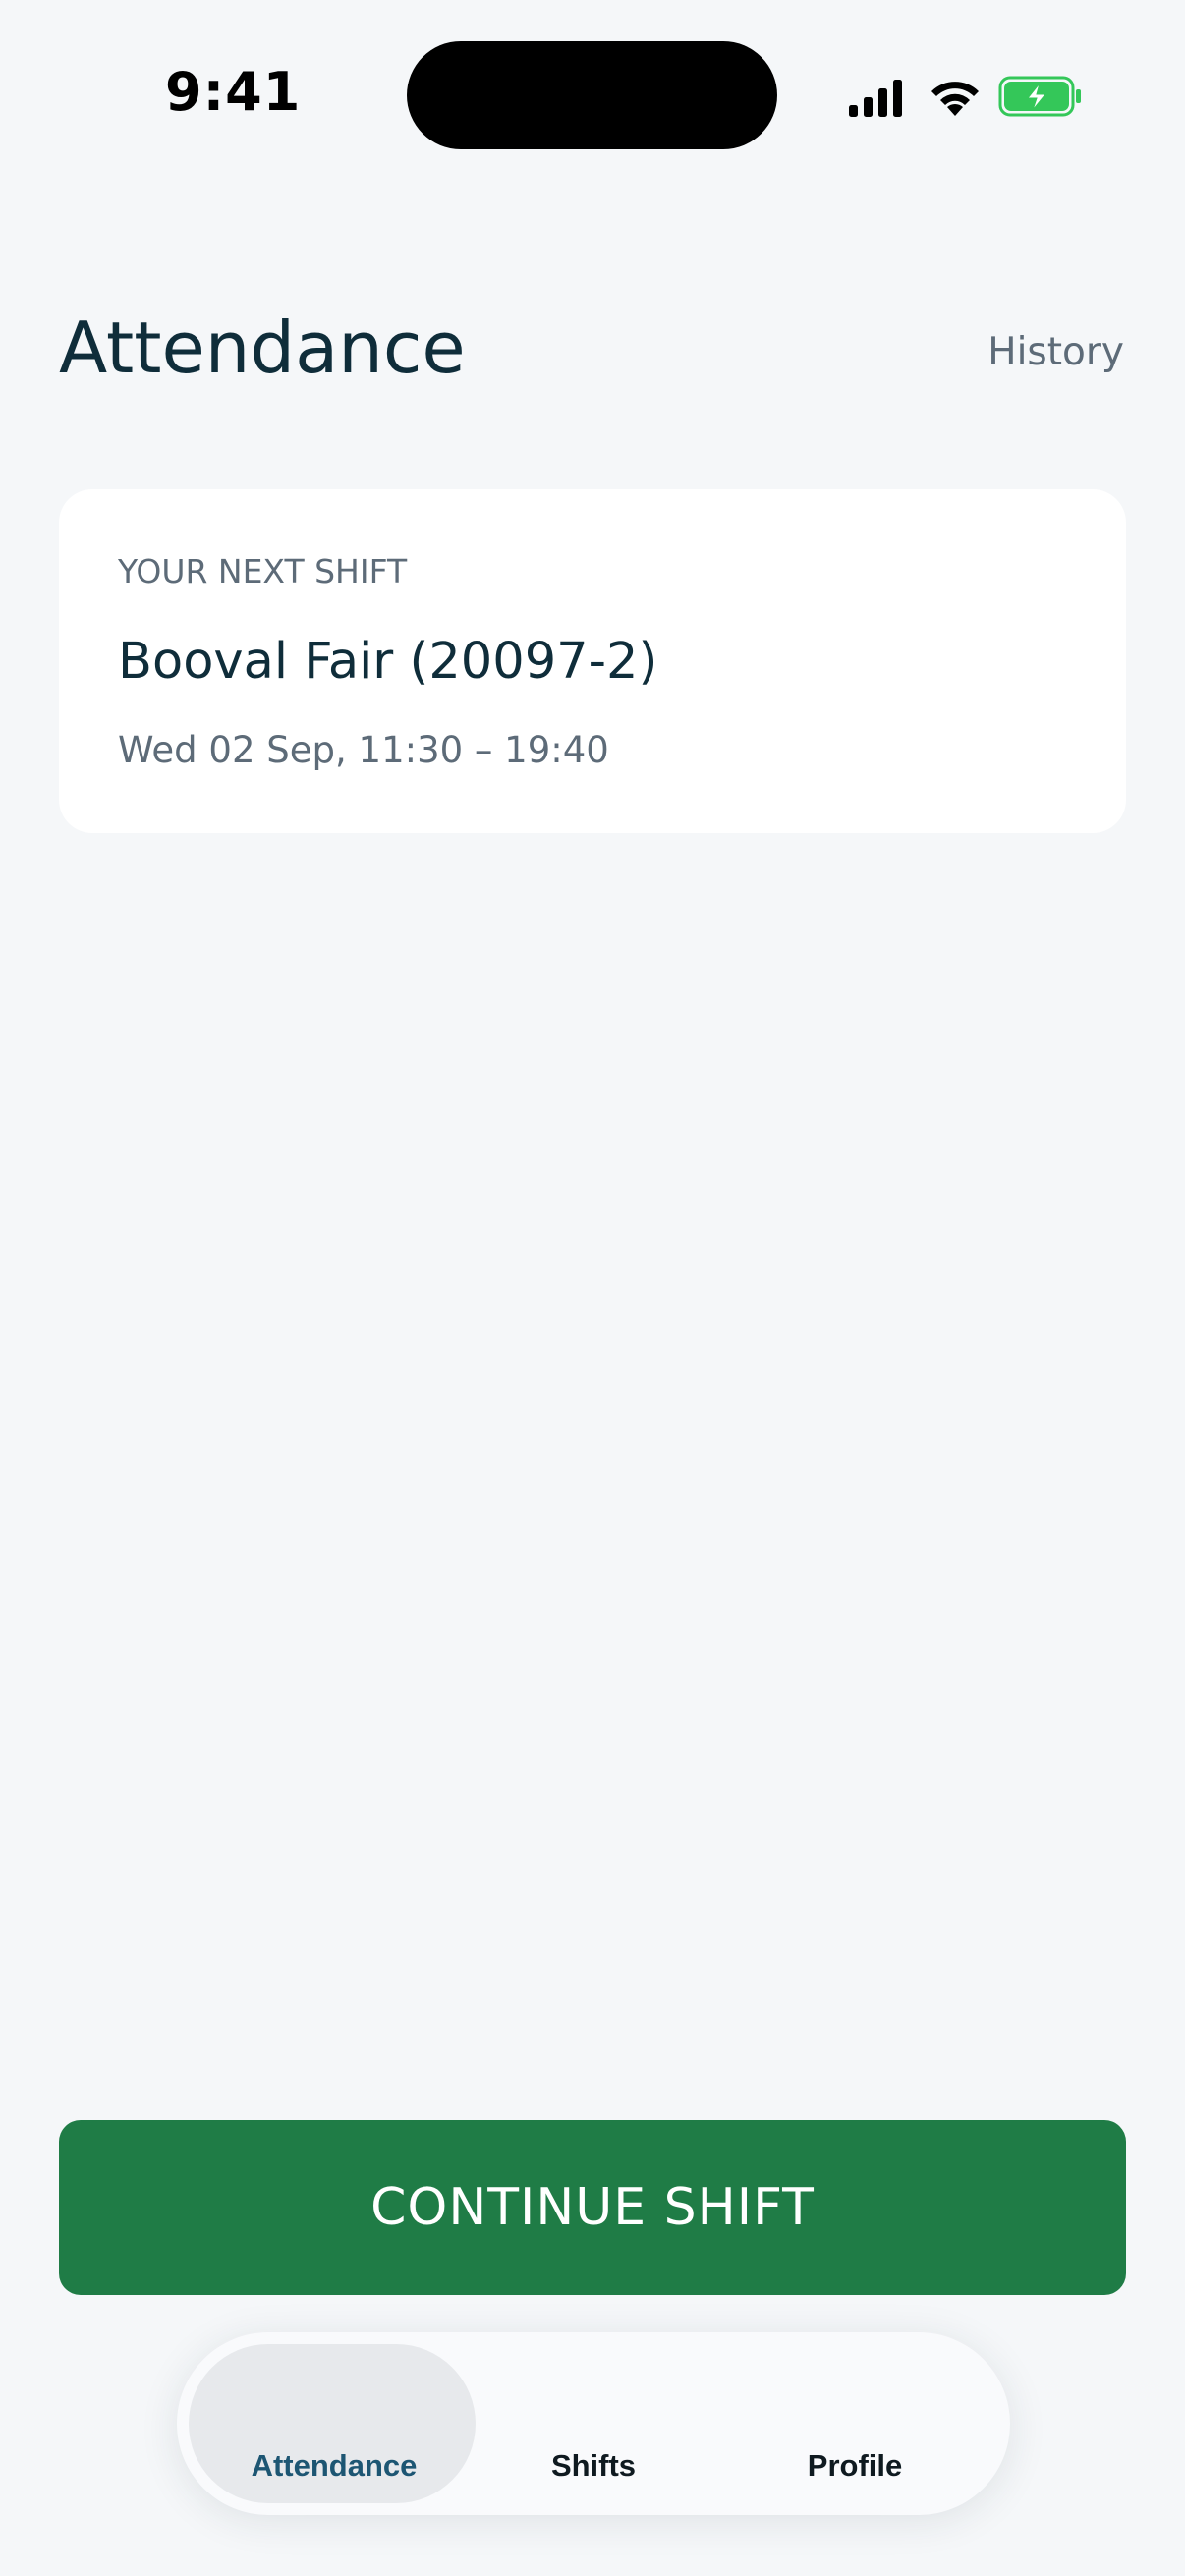 The height and width of the screenshot is (2576, 1185). I want to click on tab-shifts: Shifts, so click(594, 2466).